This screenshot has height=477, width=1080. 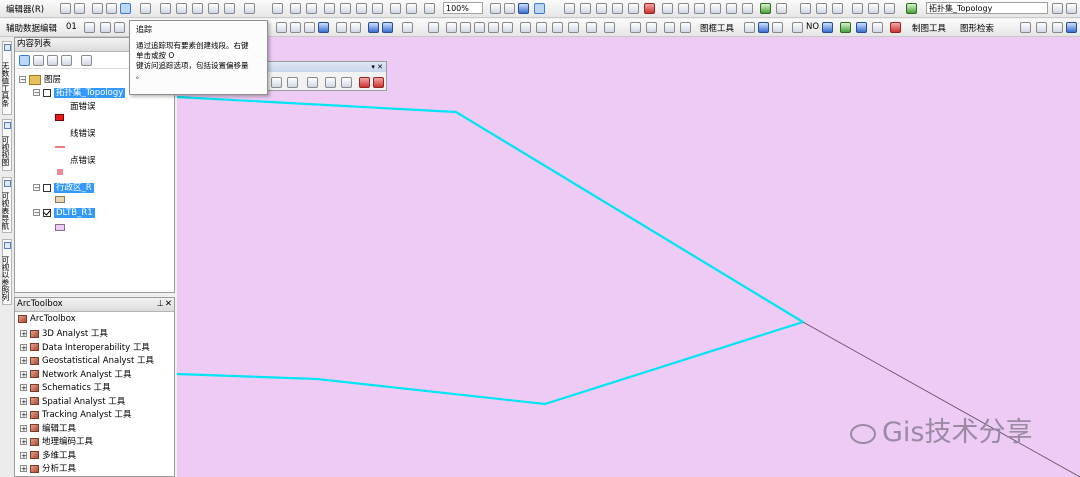 What do you see at coordinates (90, 93) in the screenshot?
I see `layer-topology-label: 拓扑集_Topology` at bounding box center [90, 93].